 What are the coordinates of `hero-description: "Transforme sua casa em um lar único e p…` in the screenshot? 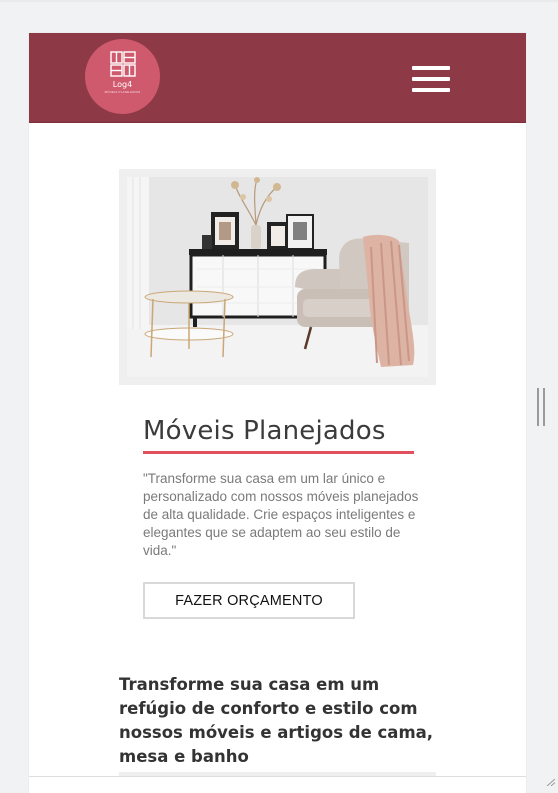 It's located at (281, 514).